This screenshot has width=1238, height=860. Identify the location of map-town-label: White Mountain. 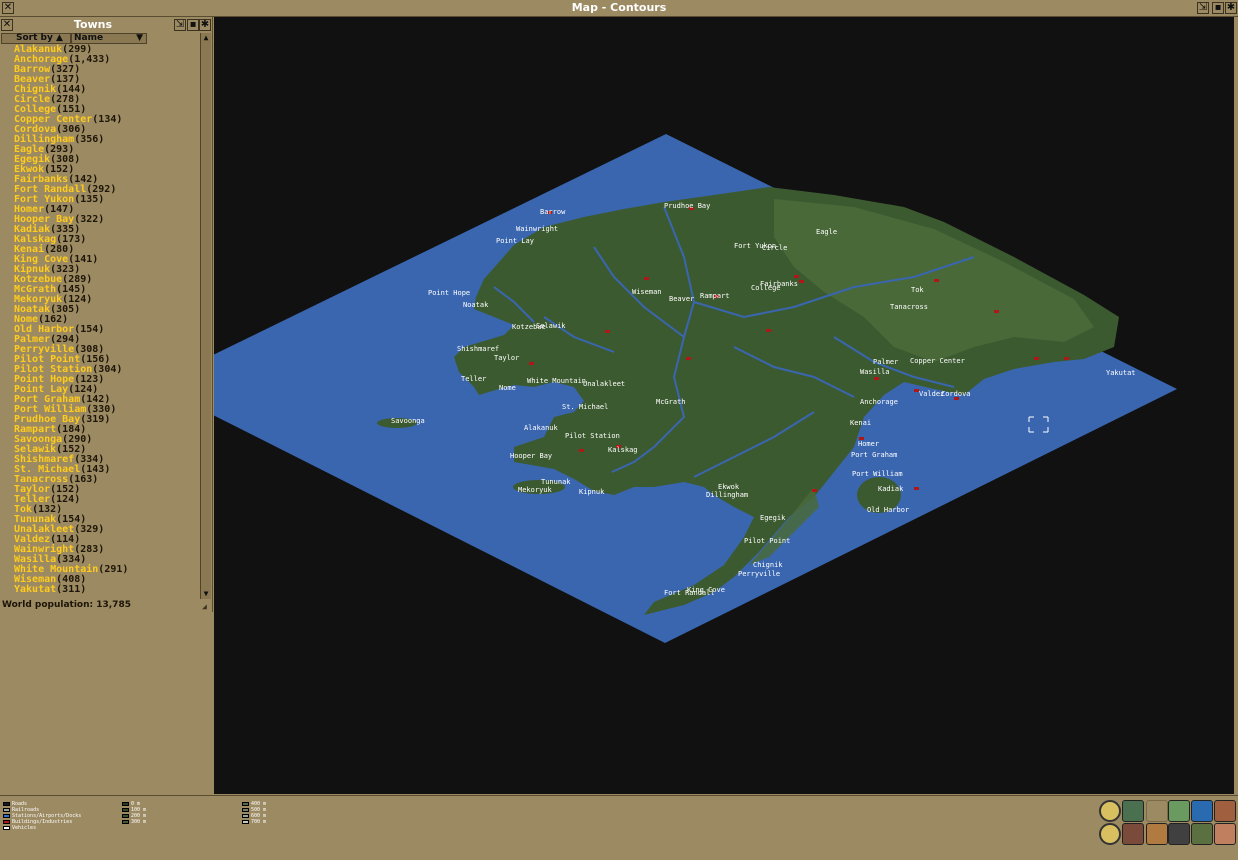
(556, 381).